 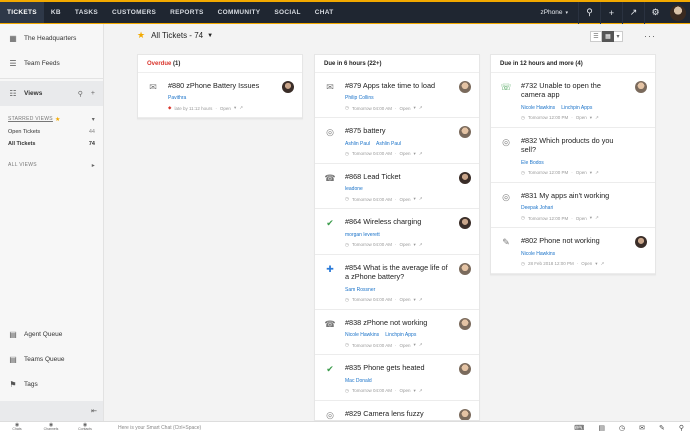 I want to click on starred-views-header: STARRED VIEWS ★ ▾, so click(x=51, y=119).